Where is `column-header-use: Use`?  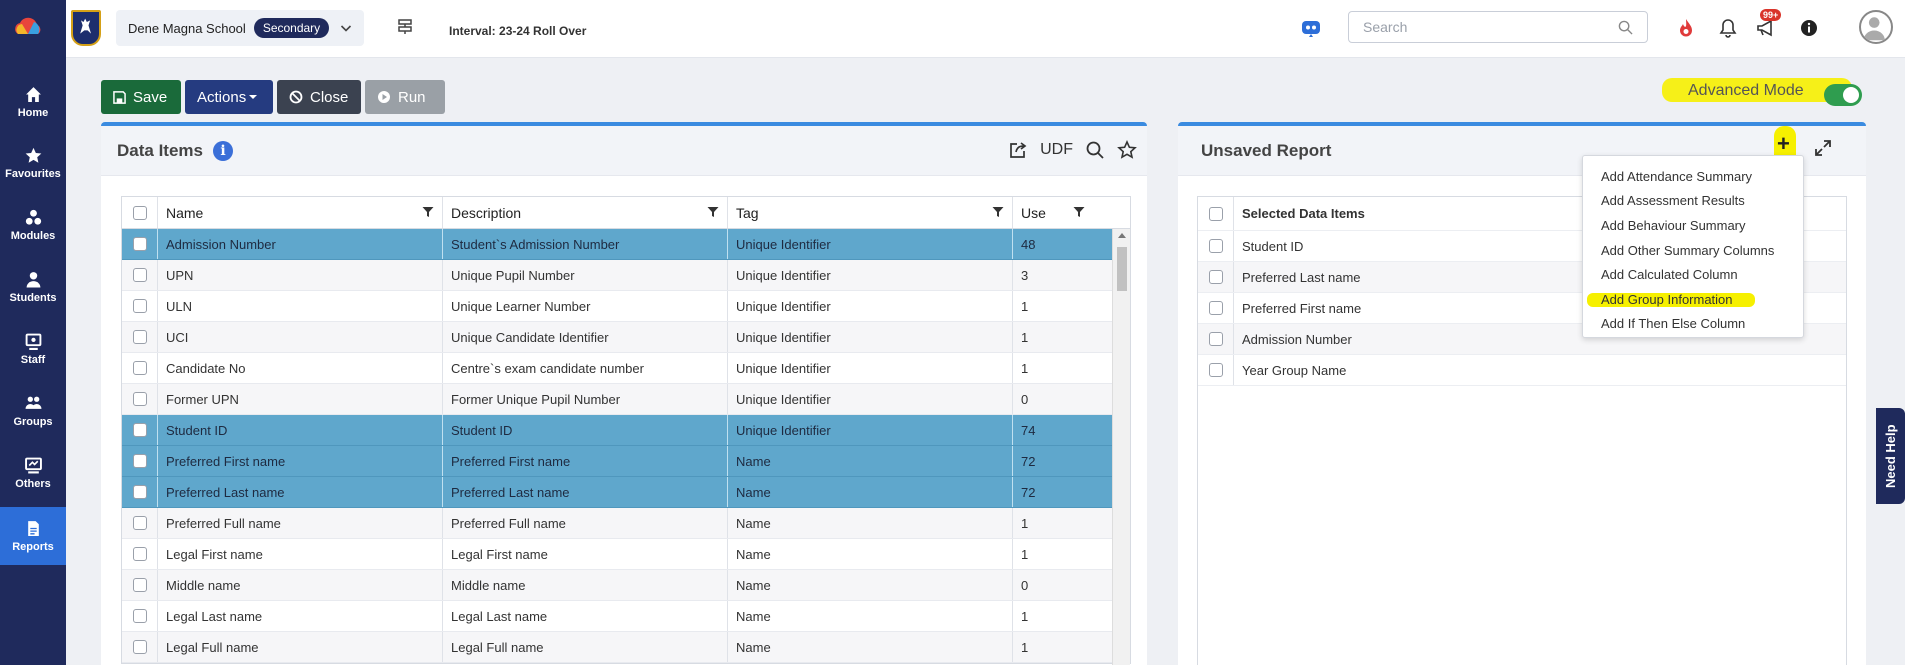
column-header-use: Use is located at coordinates (1062, 212).